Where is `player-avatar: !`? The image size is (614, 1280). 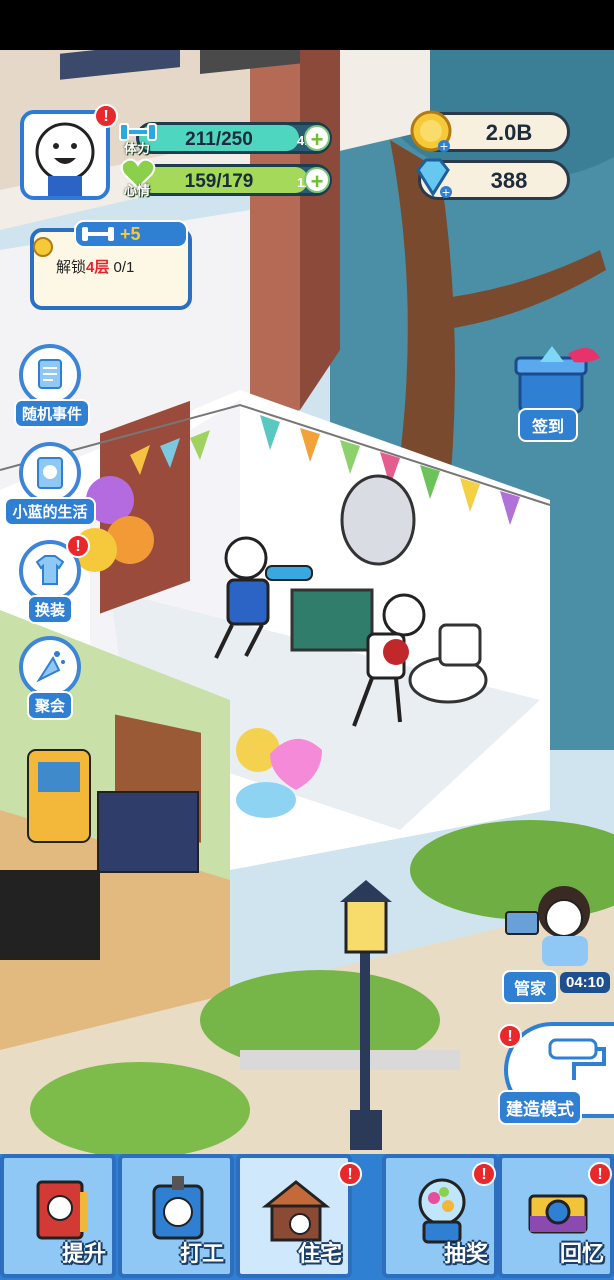
player-avatar: ! is located at coordinates (69, 152).